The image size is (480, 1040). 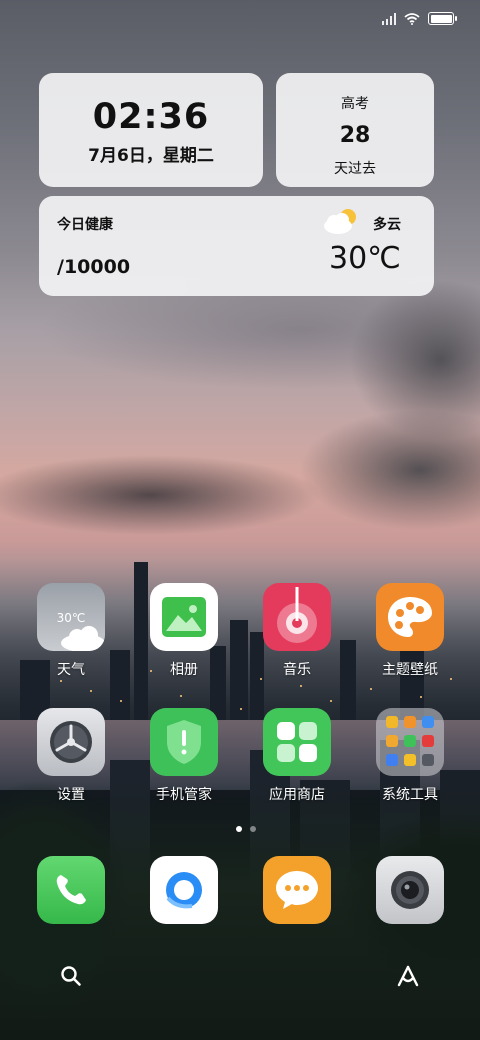 What do you see at coordinates (184, 795) in the screenshot?
I see `app-label: 手机管家` at bounding box center [184, 795].